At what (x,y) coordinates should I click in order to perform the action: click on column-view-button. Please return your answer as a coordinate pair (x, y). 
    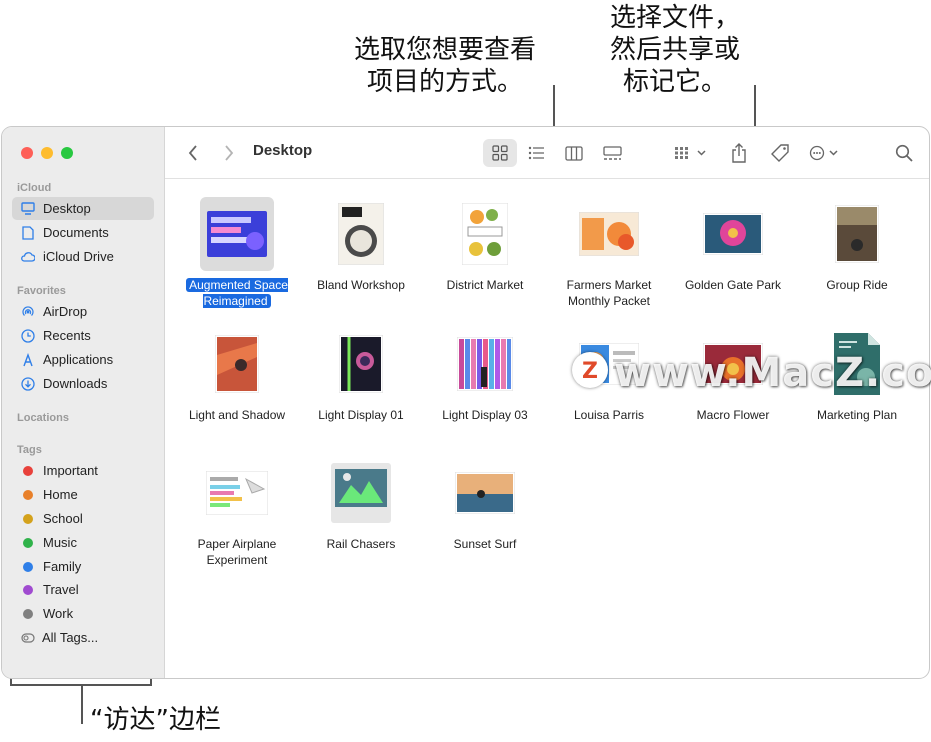
    Looking at the image, I should click on (574, 153).